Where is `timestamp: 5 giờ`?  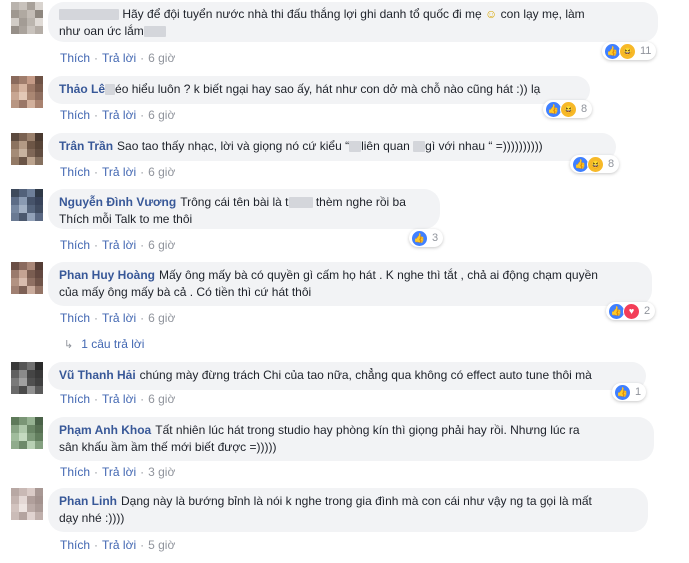
timestamp: 5 giờ is located at coordinates (161, 545).